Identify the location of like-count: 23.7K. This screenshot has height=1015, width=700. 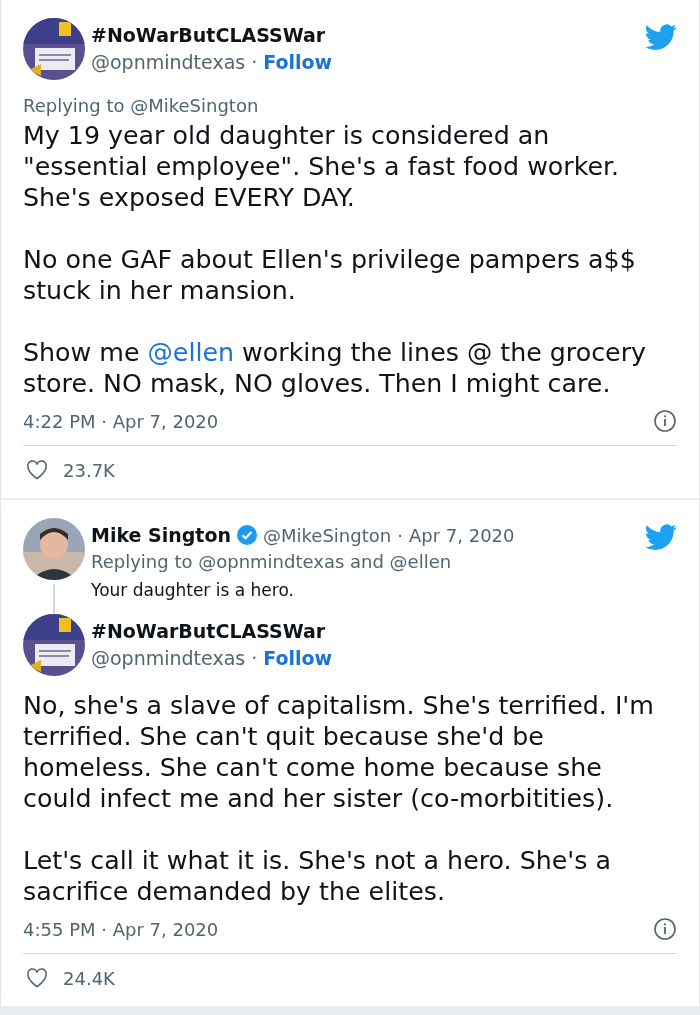
(89, 470).